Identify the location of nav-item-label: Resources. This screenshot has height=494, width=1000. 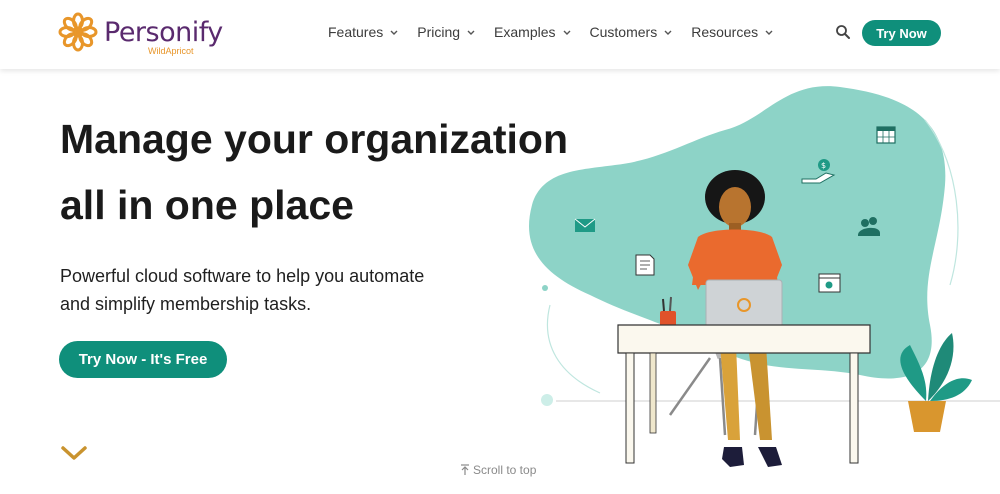
(725, 32).